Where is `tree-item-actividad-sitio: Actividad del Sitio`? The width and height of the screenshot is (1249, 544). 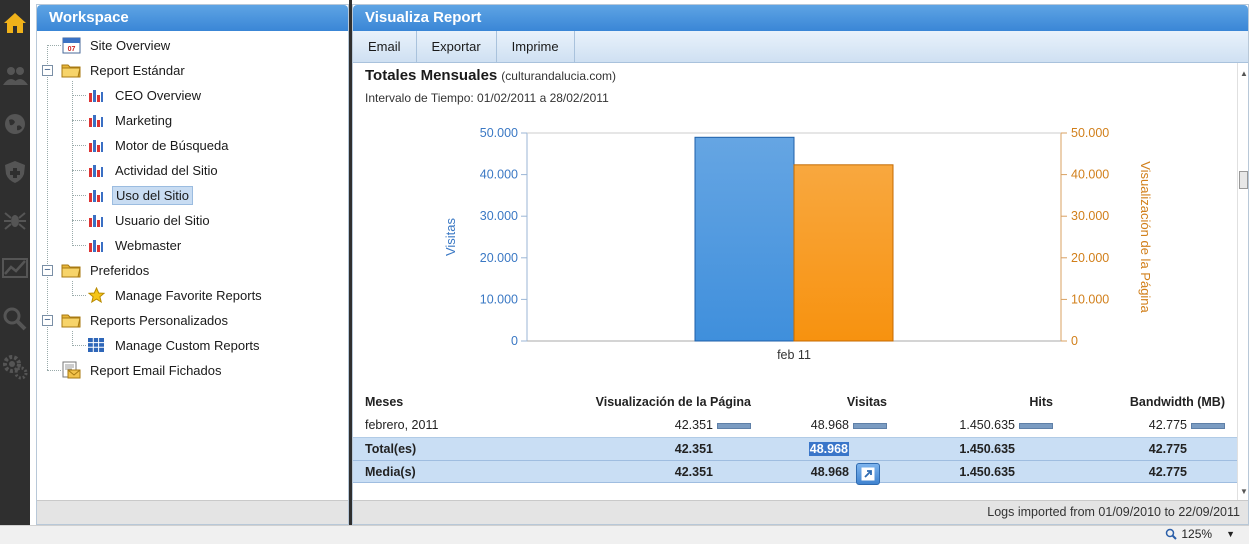 tree-item-actividad-sitio: Actividad del Sitio is located at coordinates (153, 170).